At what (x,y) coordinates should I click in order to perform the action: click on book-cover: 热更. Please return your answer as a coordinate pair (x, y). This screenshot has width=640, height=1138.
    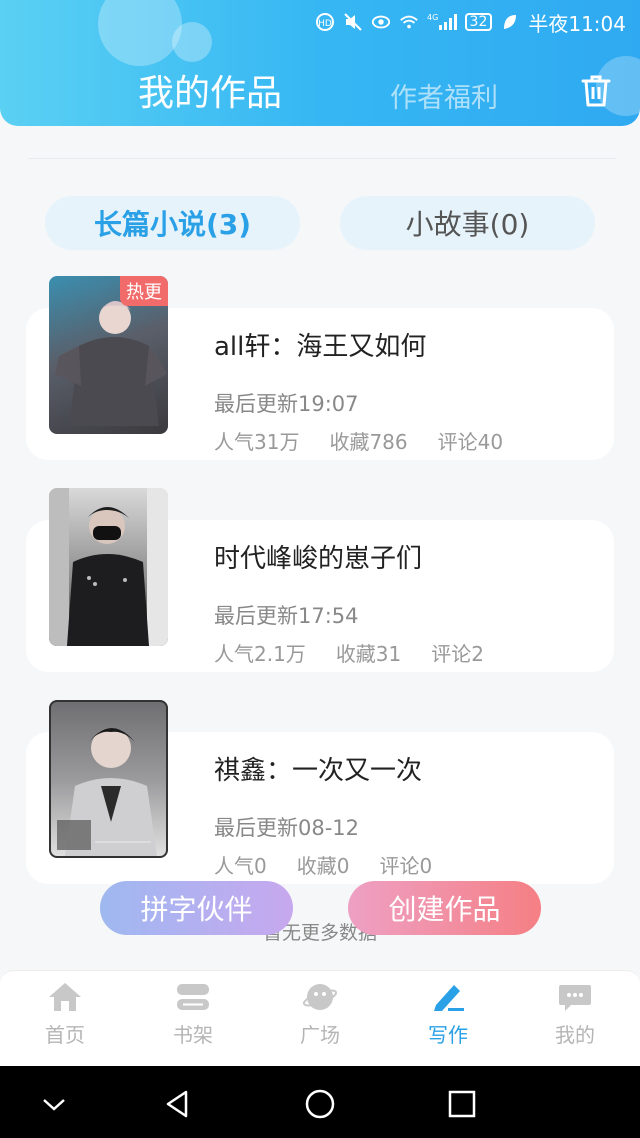
    Looking at the image, I should click on (108, 355).